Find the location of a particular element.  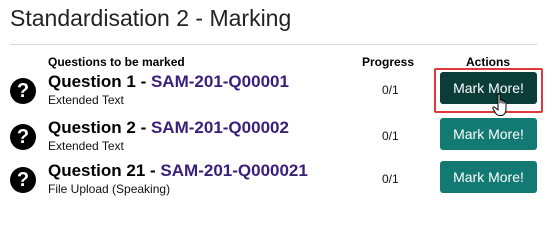

title-divider is located at coordinates (273, 44).